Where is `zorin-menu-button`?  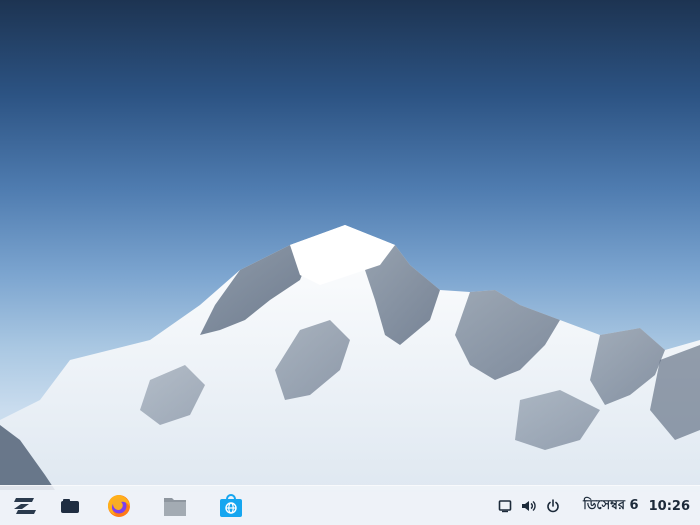
zorin-menu-button is located at coordinates (25, 506).